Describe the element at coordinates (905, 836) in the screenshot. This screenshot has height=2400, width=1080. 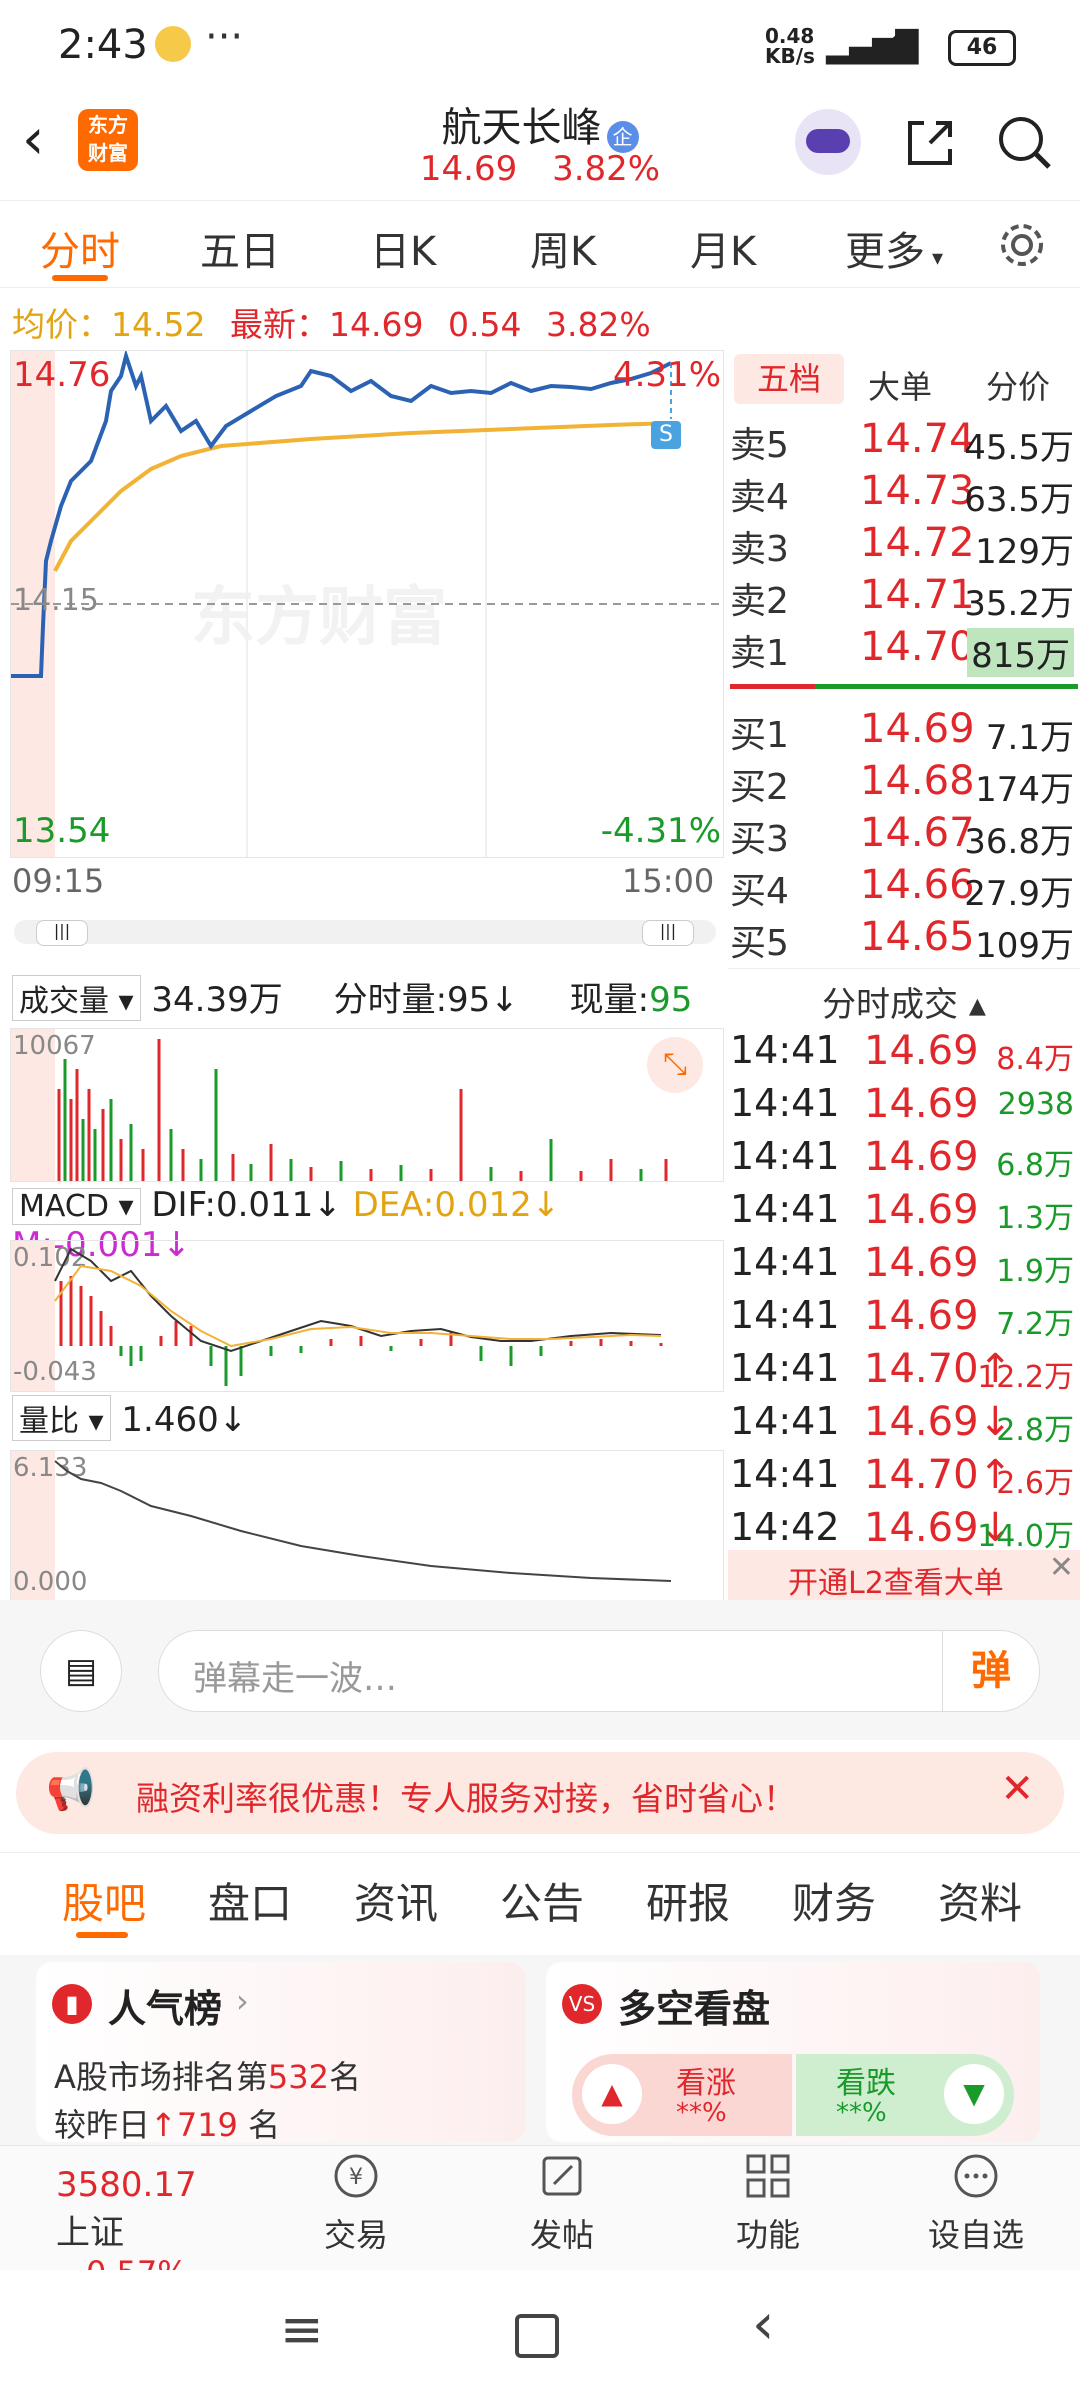
I see `buy-level-3: 买3 14.67 36.8万` at that location.